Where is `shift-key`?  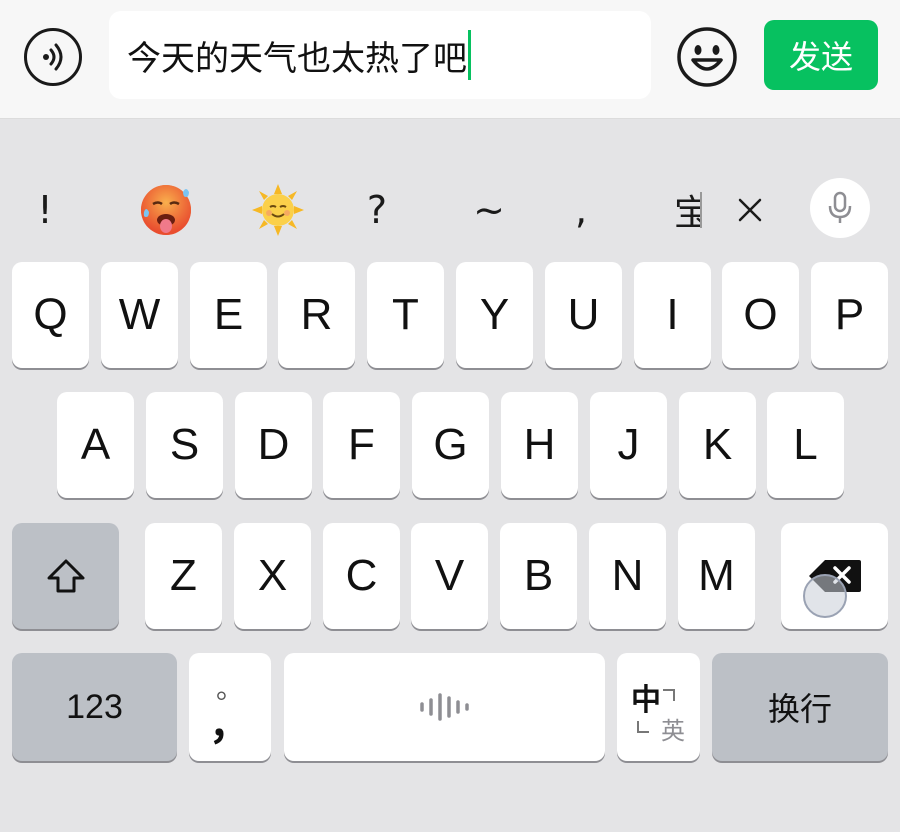 shift-key is located at coordinates (65, 576).